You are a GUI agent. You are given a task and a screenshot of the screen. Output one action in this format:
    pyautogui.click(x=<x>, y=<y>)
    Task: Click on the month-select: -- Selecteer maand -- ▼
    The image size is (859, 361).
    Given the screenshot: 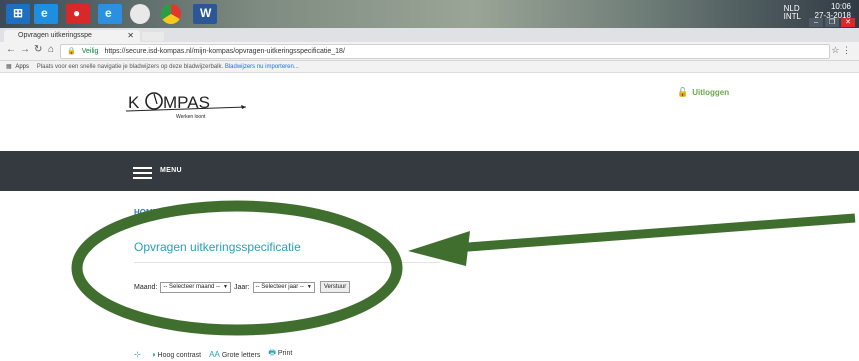 What is the action you would take?
    pyautogui.click(x=195, y=287)
    